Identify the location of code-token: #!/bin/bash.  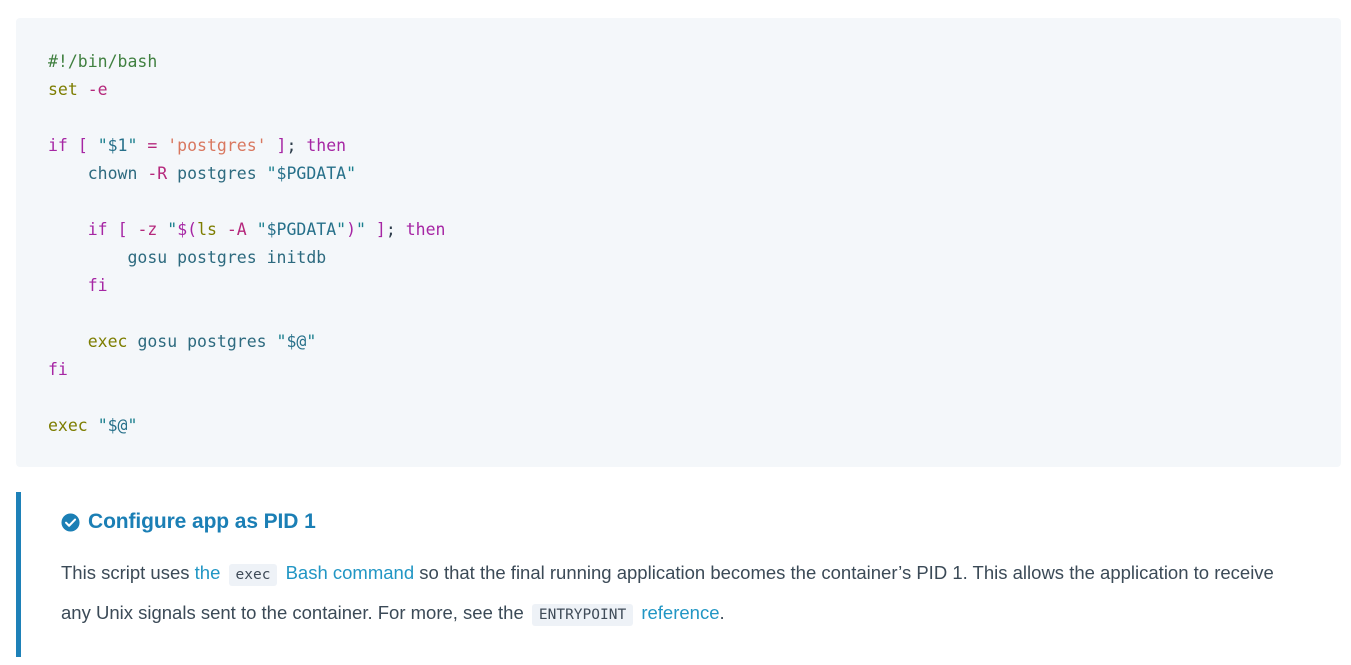
(103, 61).